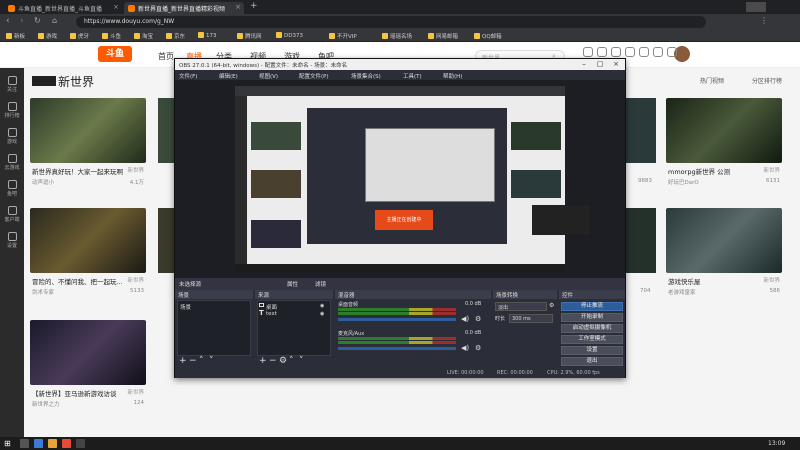  Describe the element at coordinates (682, 292) in the screenshot. I see `streamer-name: 老游戏皇家` at that location.